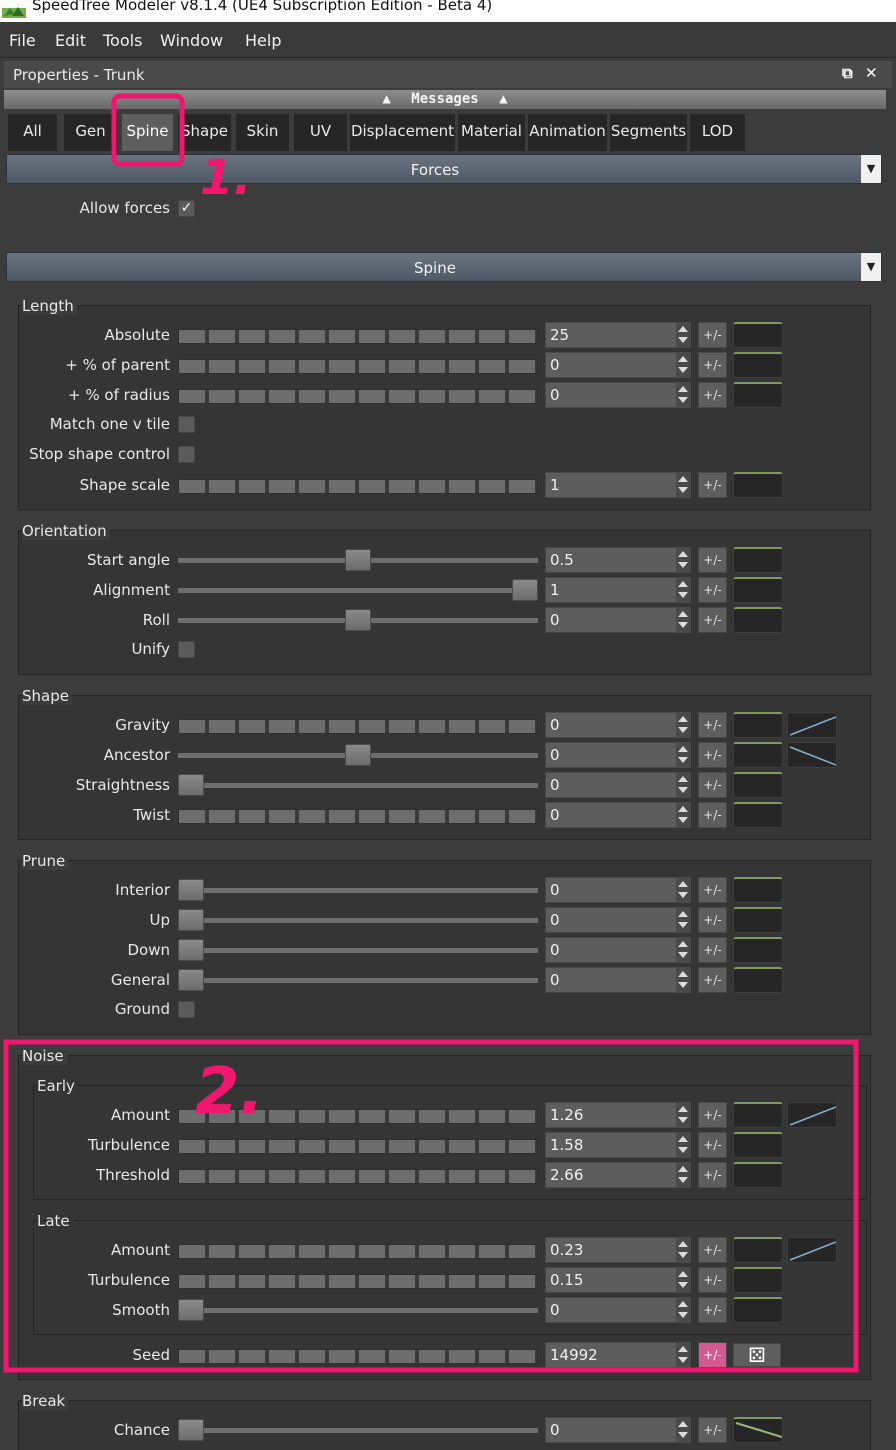  What do you see at coordinates (358, 486) in the screenshot?
I see `shape-scale-slider` at bounding box center [358, 486].